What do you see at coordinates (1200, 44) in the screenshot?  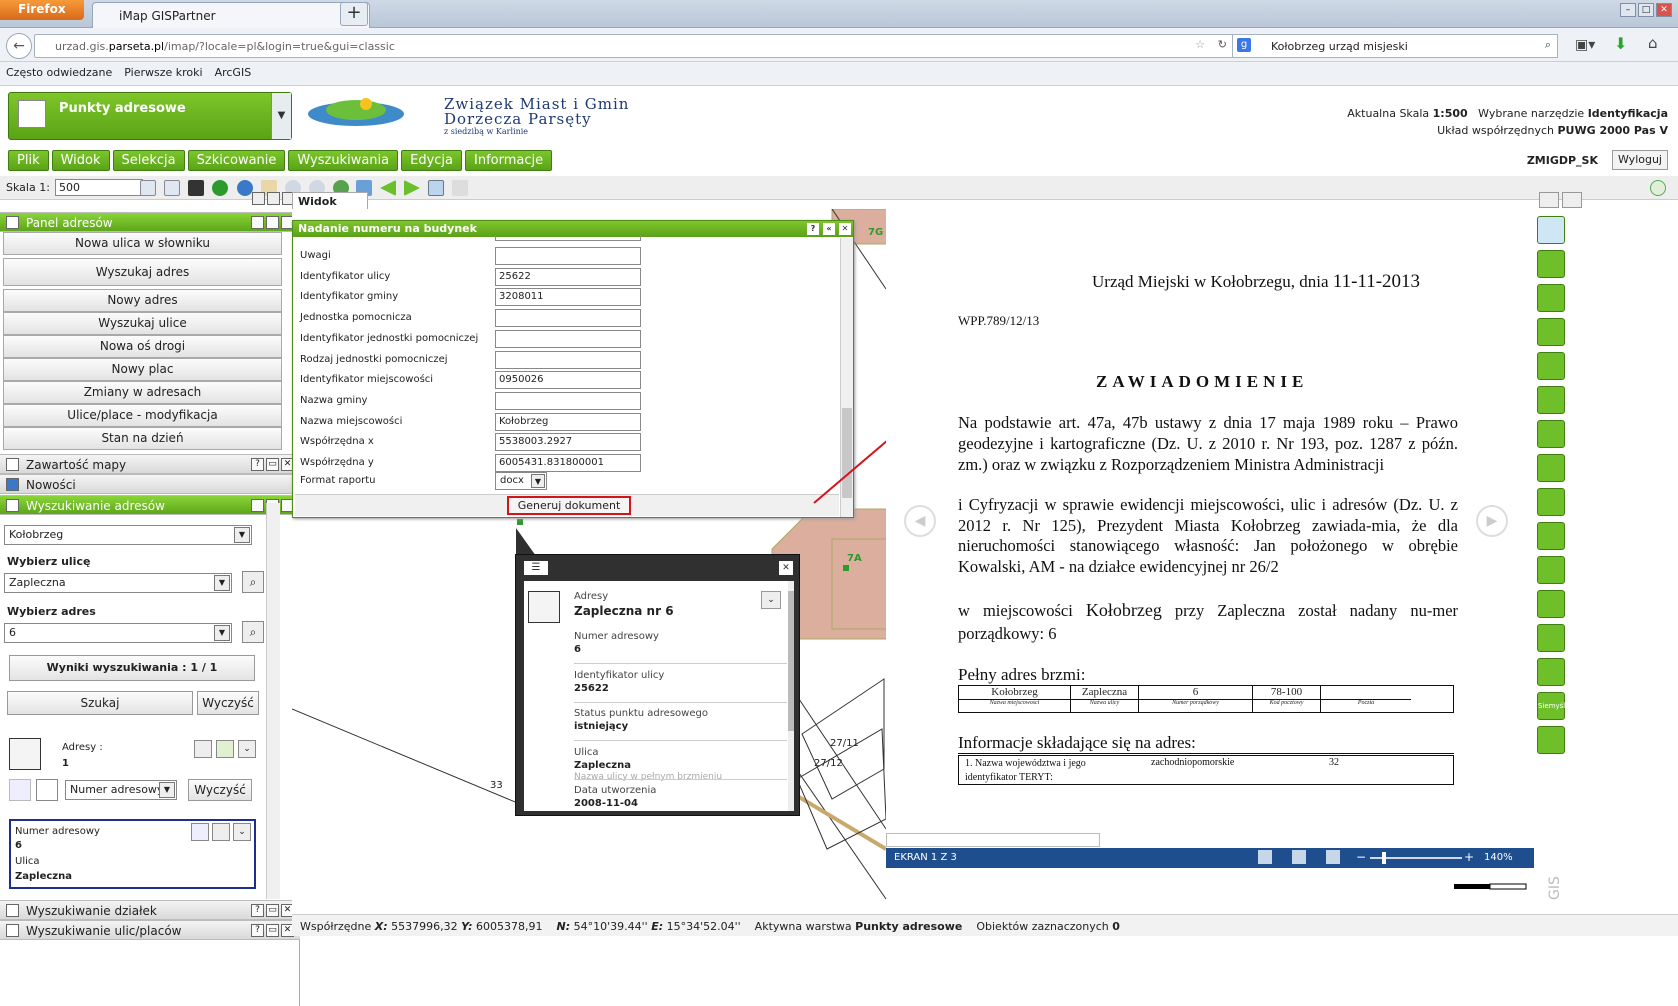 I see `star-icon: ☆` at bounding box center [1200, 44].